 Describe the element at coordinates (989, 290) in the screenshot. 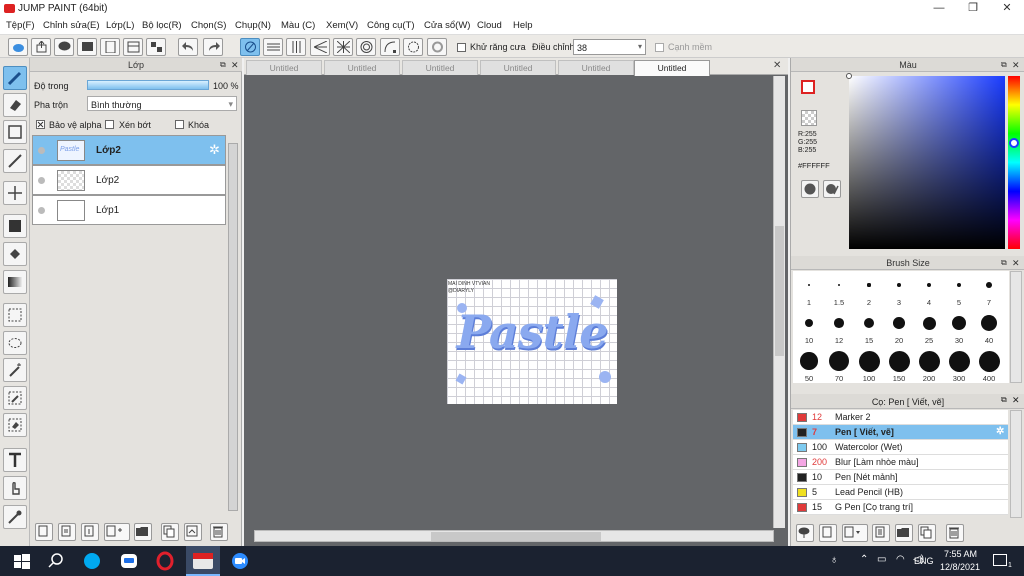

I see `brush-size-cell: 7` at that location.